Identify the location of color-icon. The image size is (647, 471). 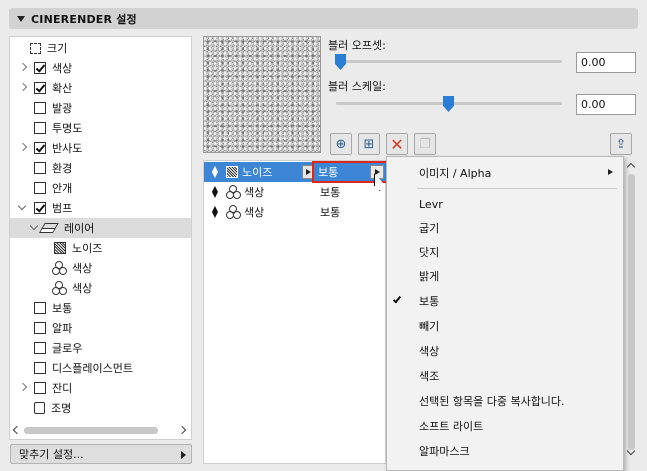
(59, 268).